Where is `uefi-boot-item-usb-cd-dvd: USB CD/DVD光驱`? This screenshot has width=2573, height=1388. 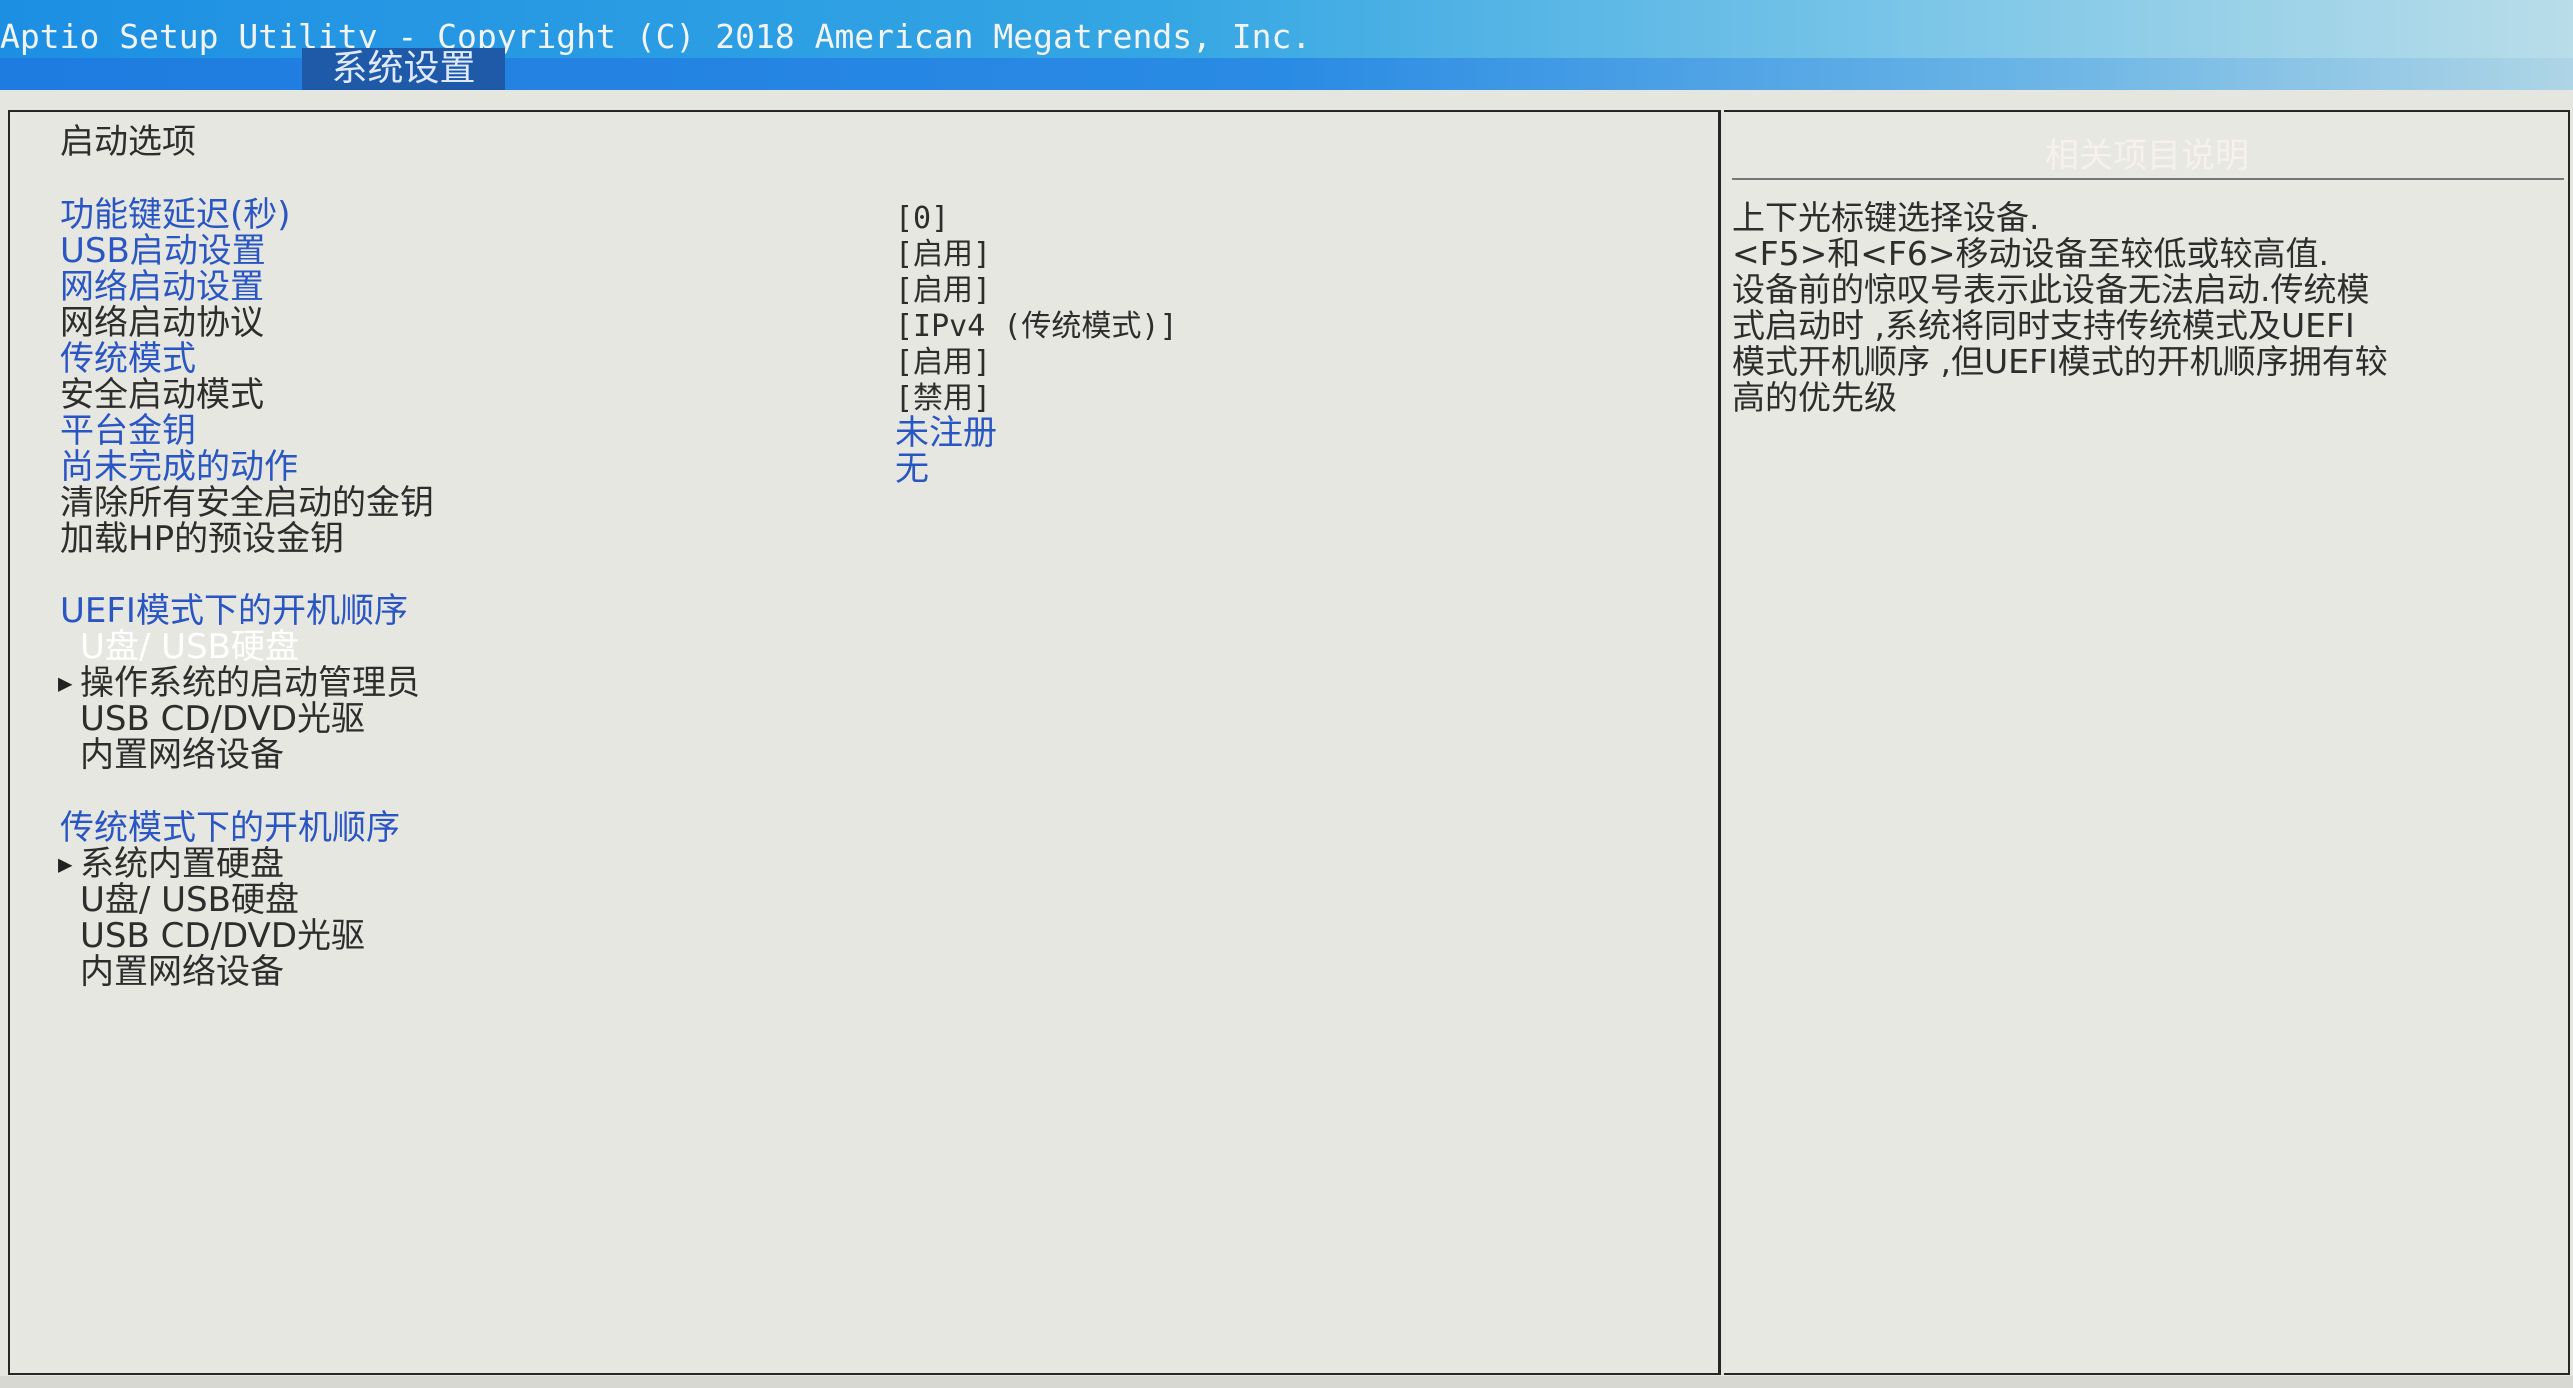 uefi-boot-item-usb-cd-dvd: USB CD/DVD光驱 is located at coordinates (222, 719).